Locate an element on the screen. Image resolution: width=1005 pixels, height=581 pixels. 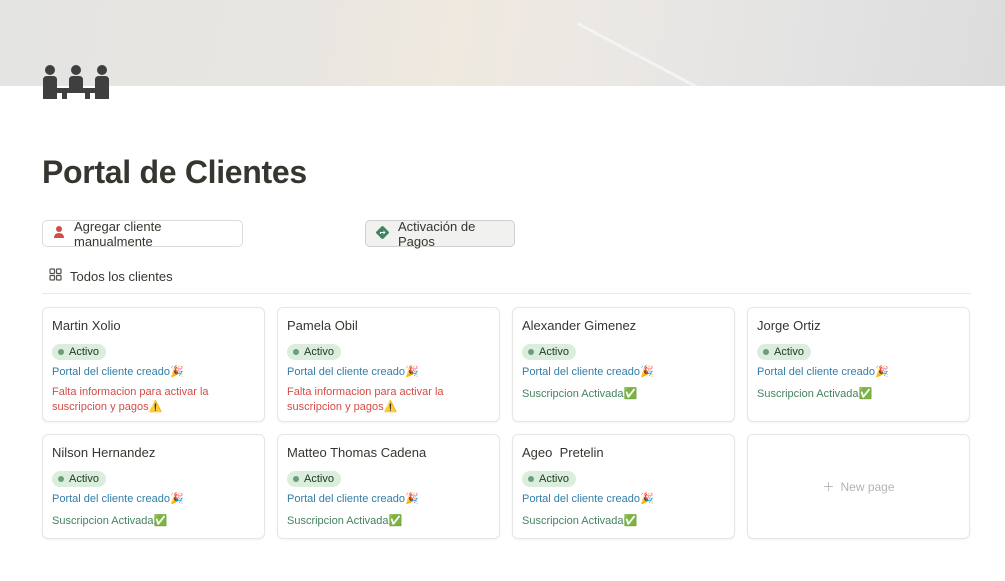
view-tab-all-clients: Todos los clientes is located at coordinates (111, 276).